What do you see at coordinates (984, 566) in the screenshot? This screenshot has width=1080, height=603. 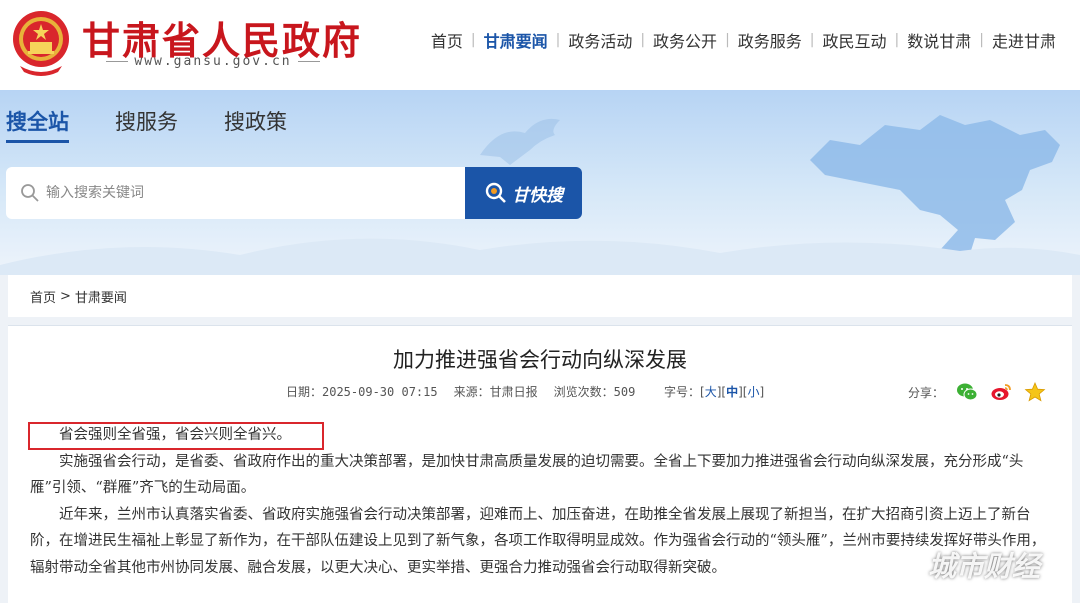 I see `watermark: 城市财经` at bounding box center [984, 566].